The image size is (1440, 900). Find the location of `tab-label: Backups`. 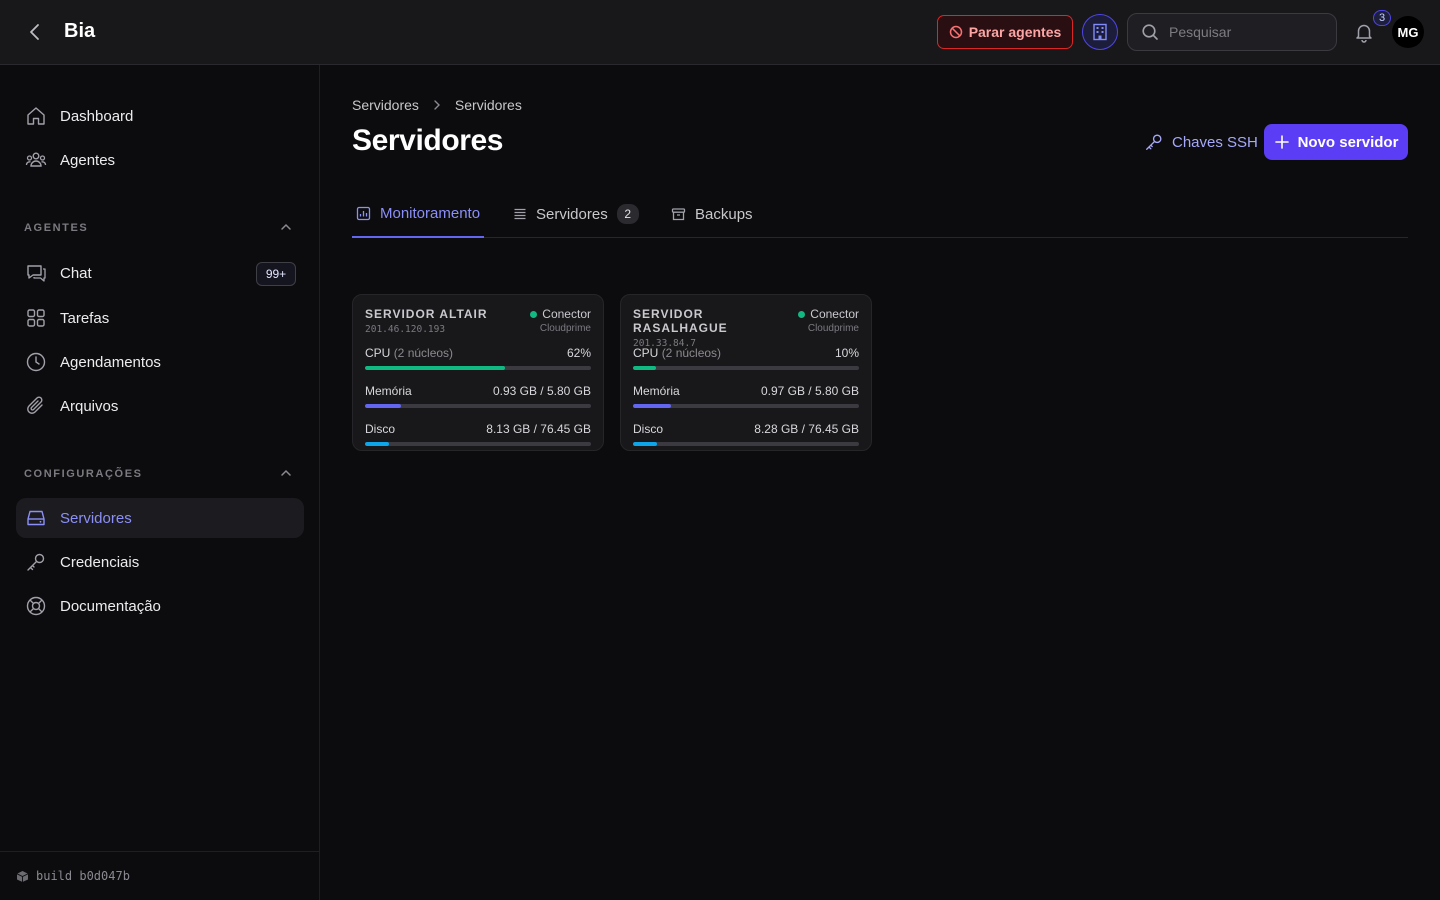

tab-label: Backups is located at coordinates (724, 214).